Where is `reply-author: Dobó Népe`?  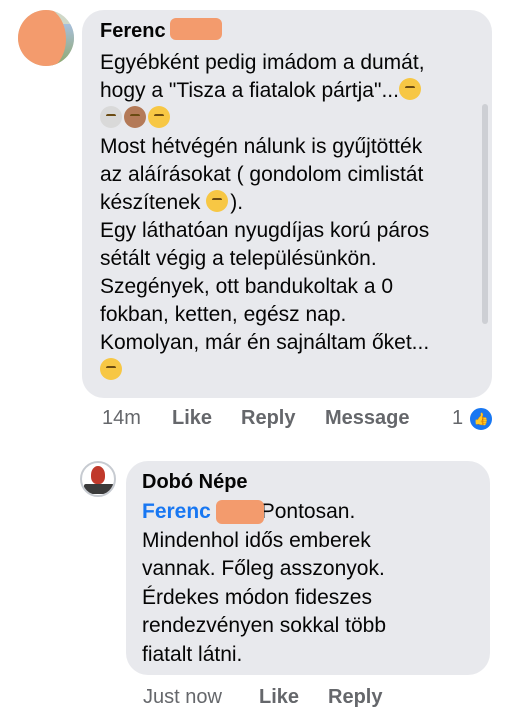
reply-author: Dobó Népe is located at coordinates (195, 482).